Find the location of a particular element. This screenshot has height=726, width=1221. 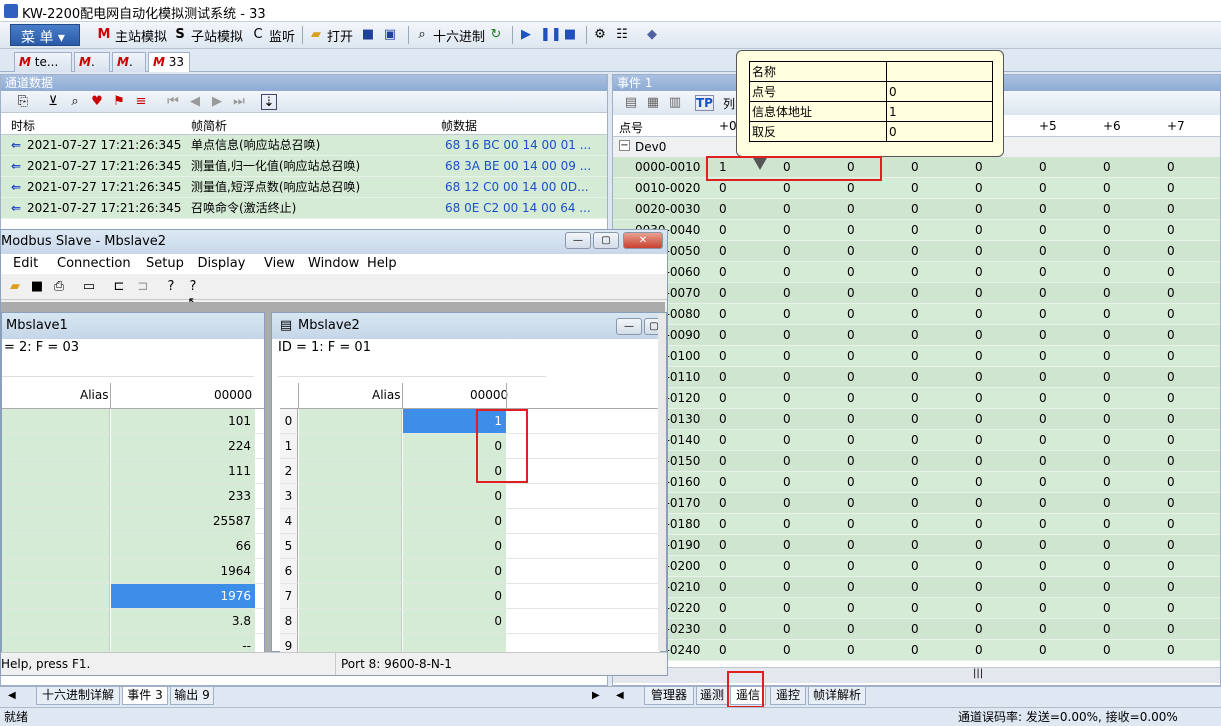

menu-item-connection: Connection is located at coordinates (94, 263).